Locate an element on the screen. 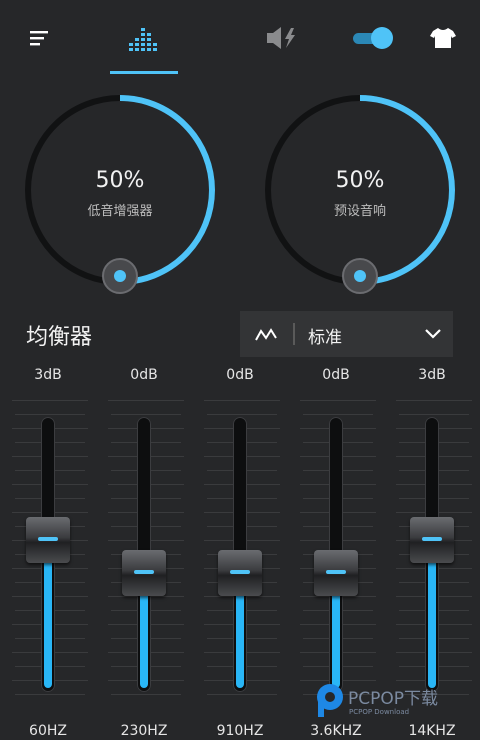  virtualizer-knob-dot is located at coordinates (360, 276).